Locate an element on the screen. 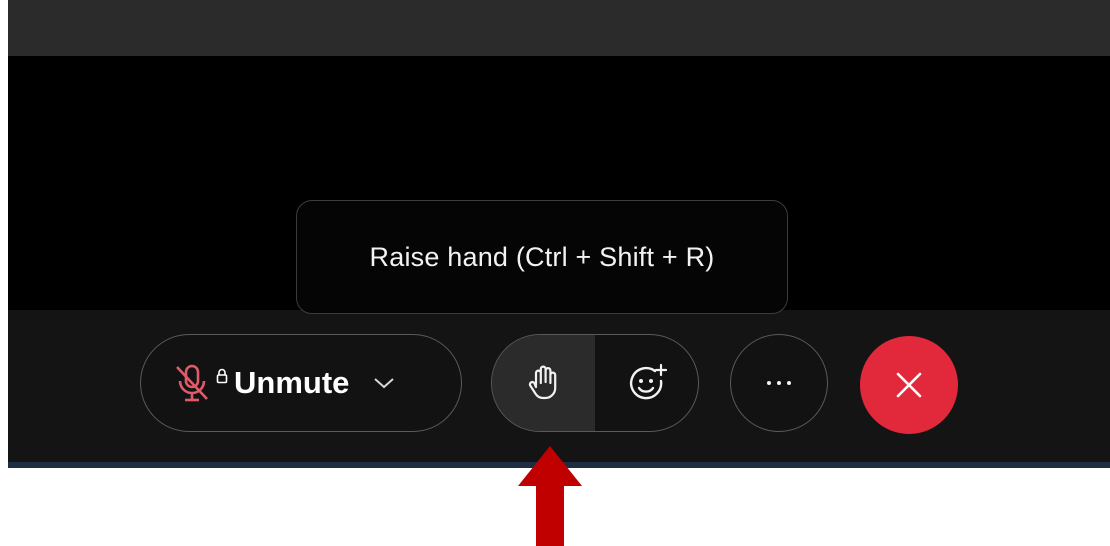 Image resolution: width=1110 pixels, height=546 pixels. hand-icon is located at coordinates (542, 382).